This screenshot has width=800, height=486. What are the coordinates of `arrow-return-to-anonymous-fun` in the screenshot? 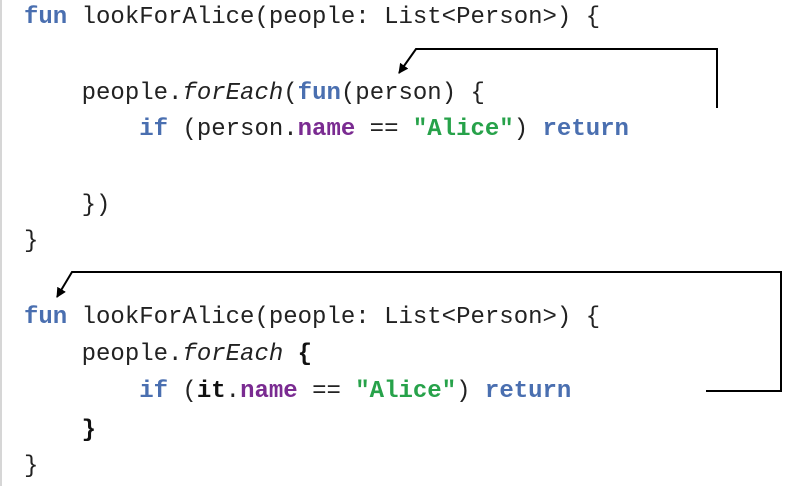 It's located at (558, 78).